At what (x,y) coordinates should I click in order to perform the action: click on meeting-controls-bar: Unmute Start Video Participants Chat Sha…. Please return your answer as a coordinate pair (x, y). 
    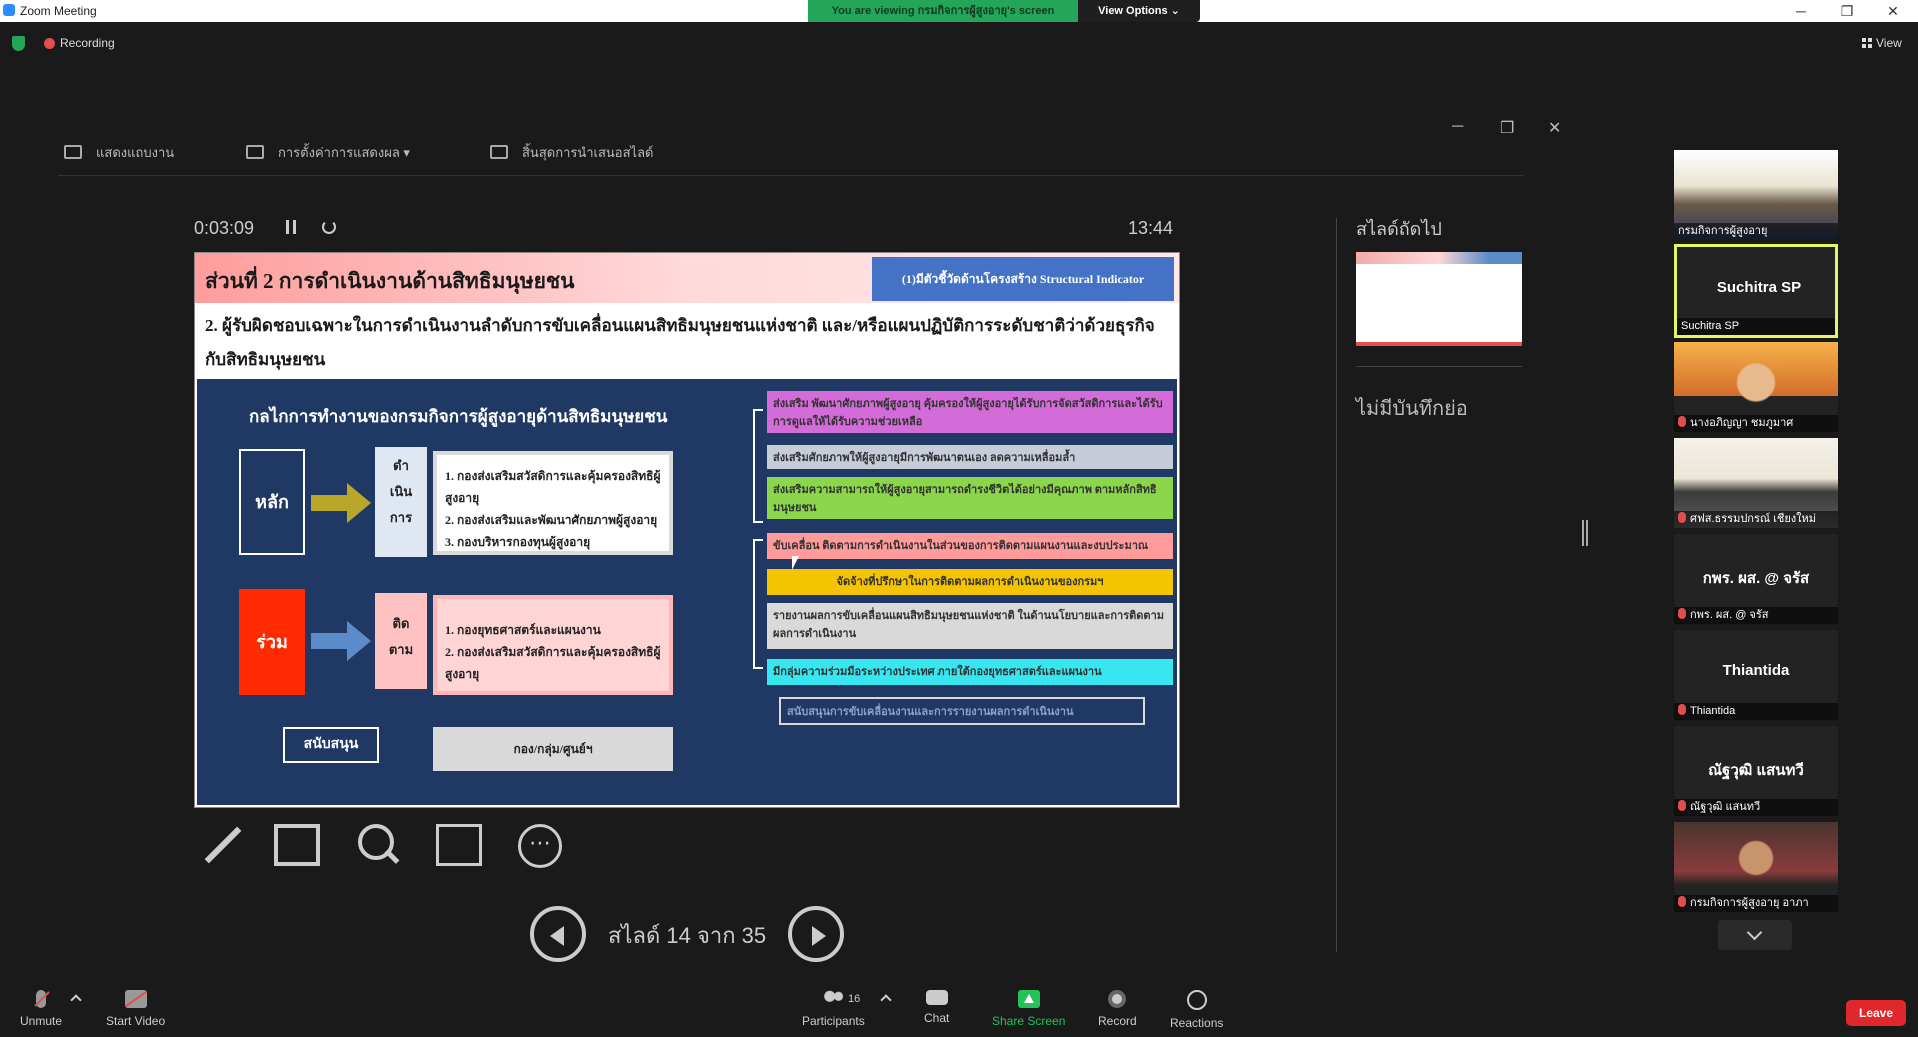
    Looking at the image, I should click on (959, 1008).